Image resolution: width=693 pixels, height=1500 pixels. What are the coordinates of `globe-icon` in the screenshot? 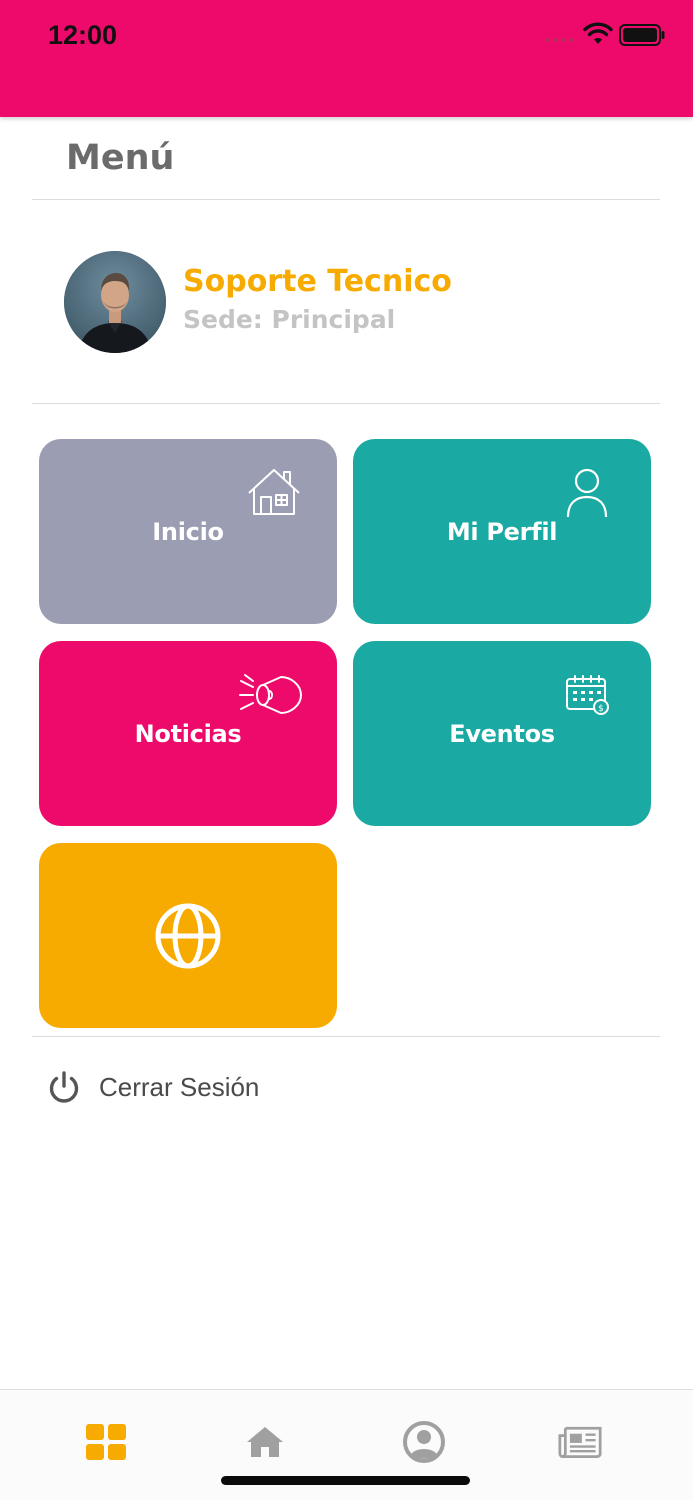 It's located at (188, 935).